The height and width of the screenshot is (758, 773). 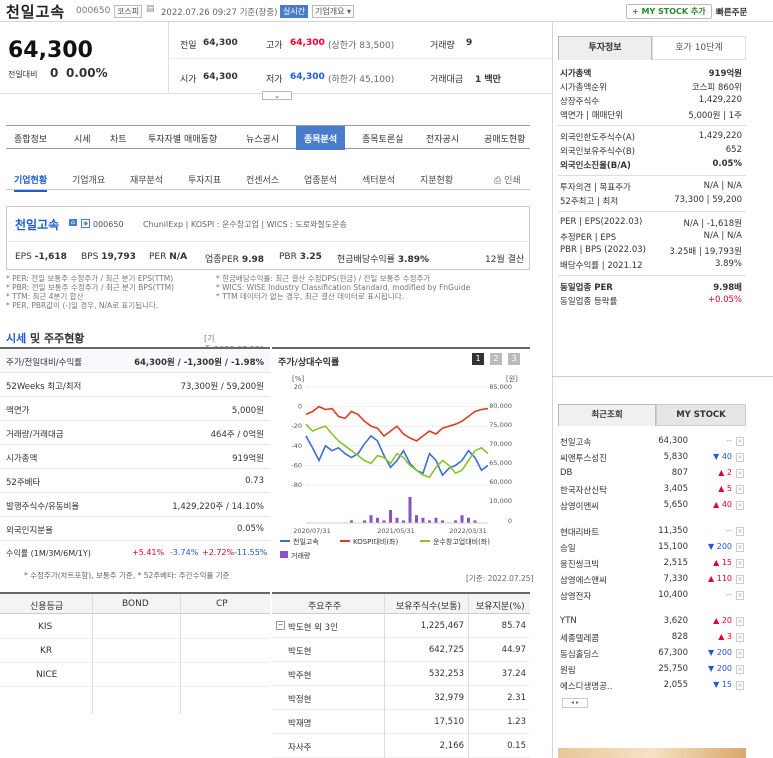 I want to click on recent-stock-name: 삼영에스앤씨, so click(x=583, y=580).